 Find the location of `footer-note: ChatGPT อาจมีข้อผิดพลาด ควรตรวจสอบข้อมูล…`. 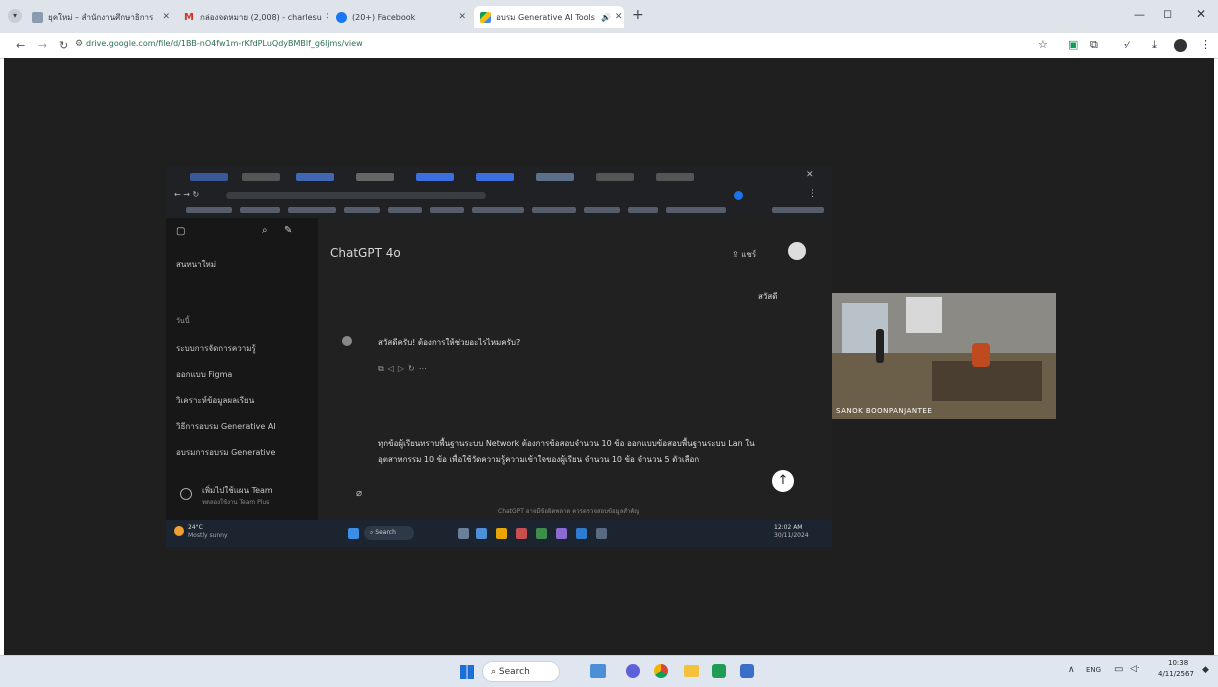

footer-note: ChatGPT อาจมีข้อผิดพลาด ควรตรวจสอบข้อมูล… is located at coordinates (569, 511).